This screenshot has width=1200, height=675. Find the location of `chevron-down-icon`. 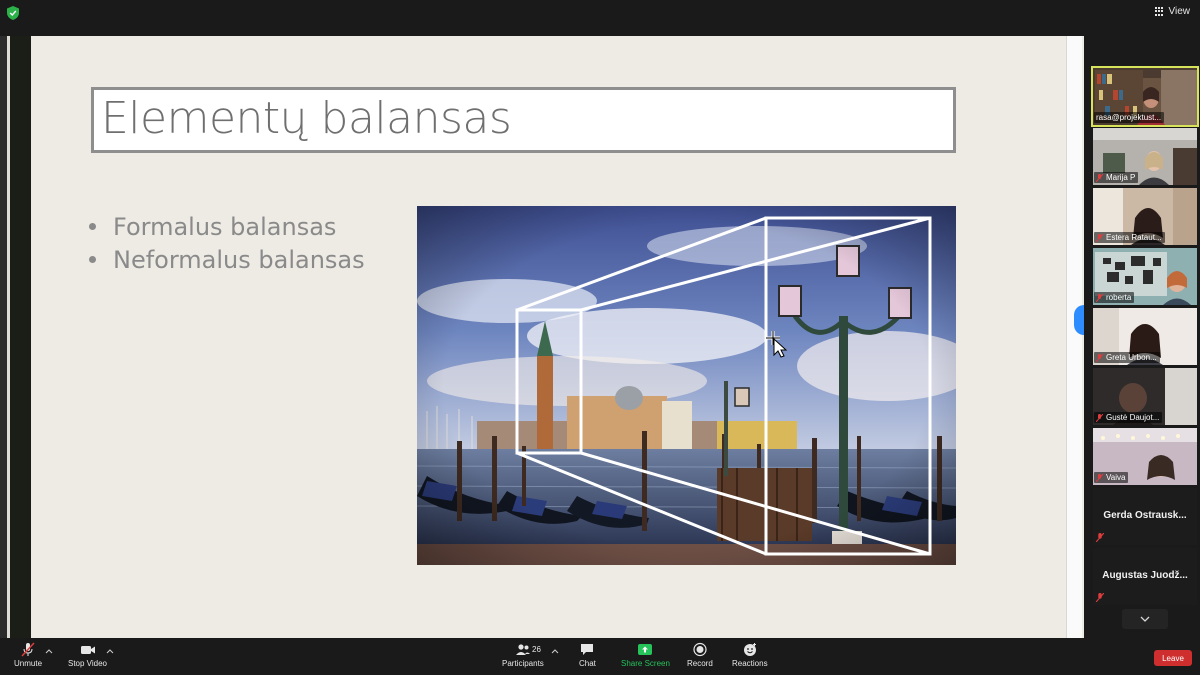

chevron-down-icon is located at coordinates (1145, 619).